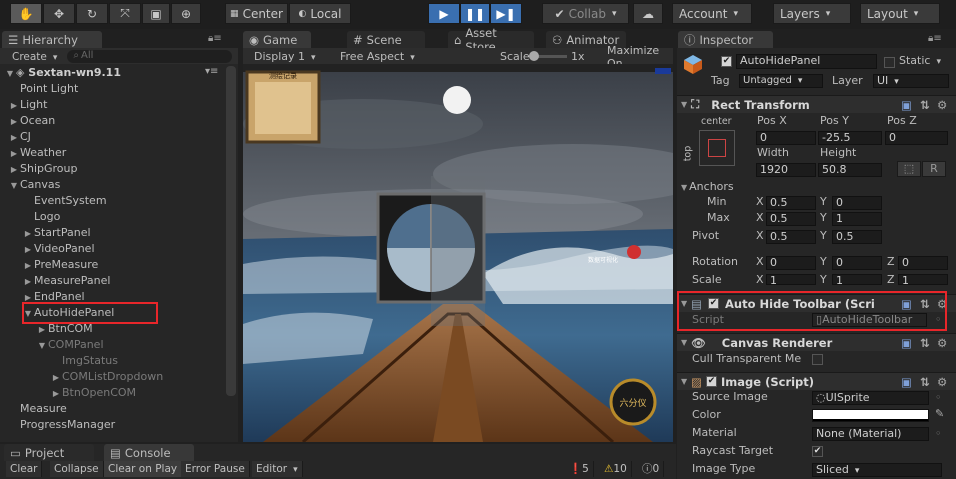  I want to click on tab-hierarchy: ☰ Hierarchy, so click(52, 39).